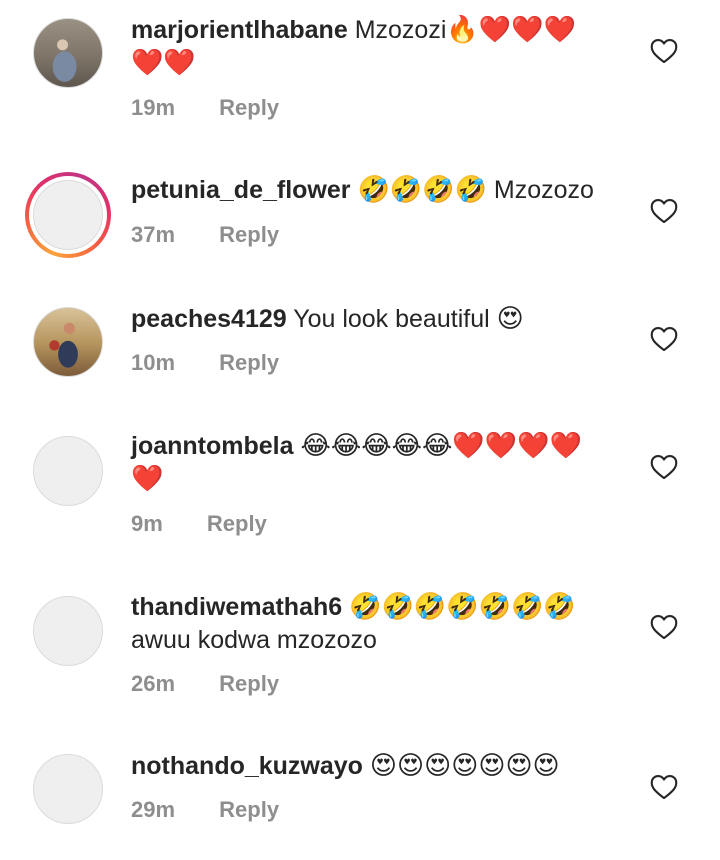 The width and height of the screenshot is (720, 860). Describe the element at coordinates (441, 446) in the screenshot. I see `comment-emoji: 😂😂😂😂😂❤️❤️❤️❤️` at that location.